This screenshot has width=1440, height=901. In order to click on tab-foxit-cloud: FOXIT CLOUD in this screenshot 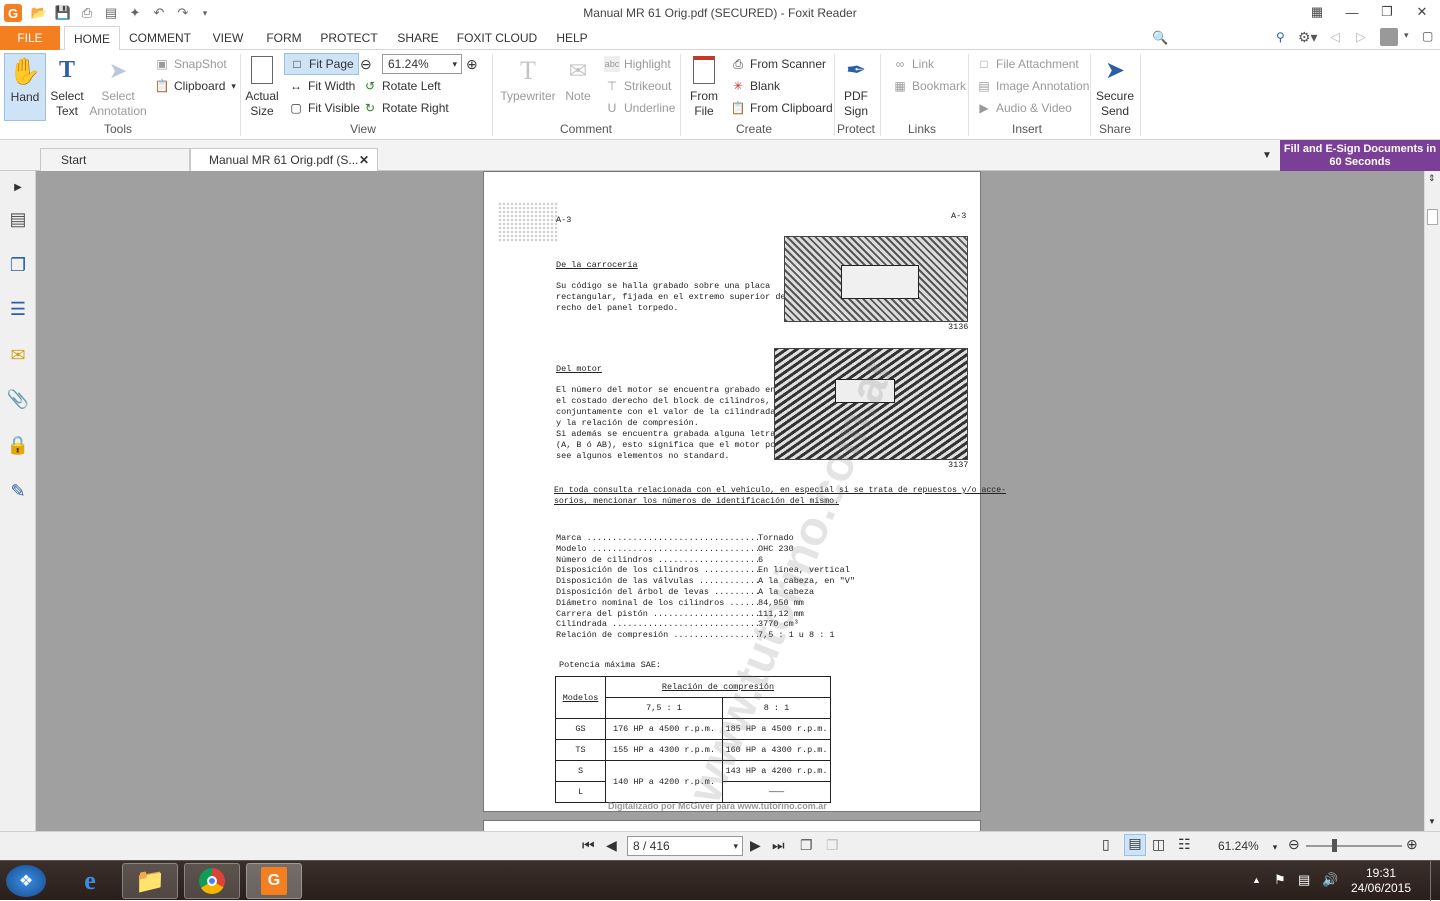, I will do `click(497, 38)`.